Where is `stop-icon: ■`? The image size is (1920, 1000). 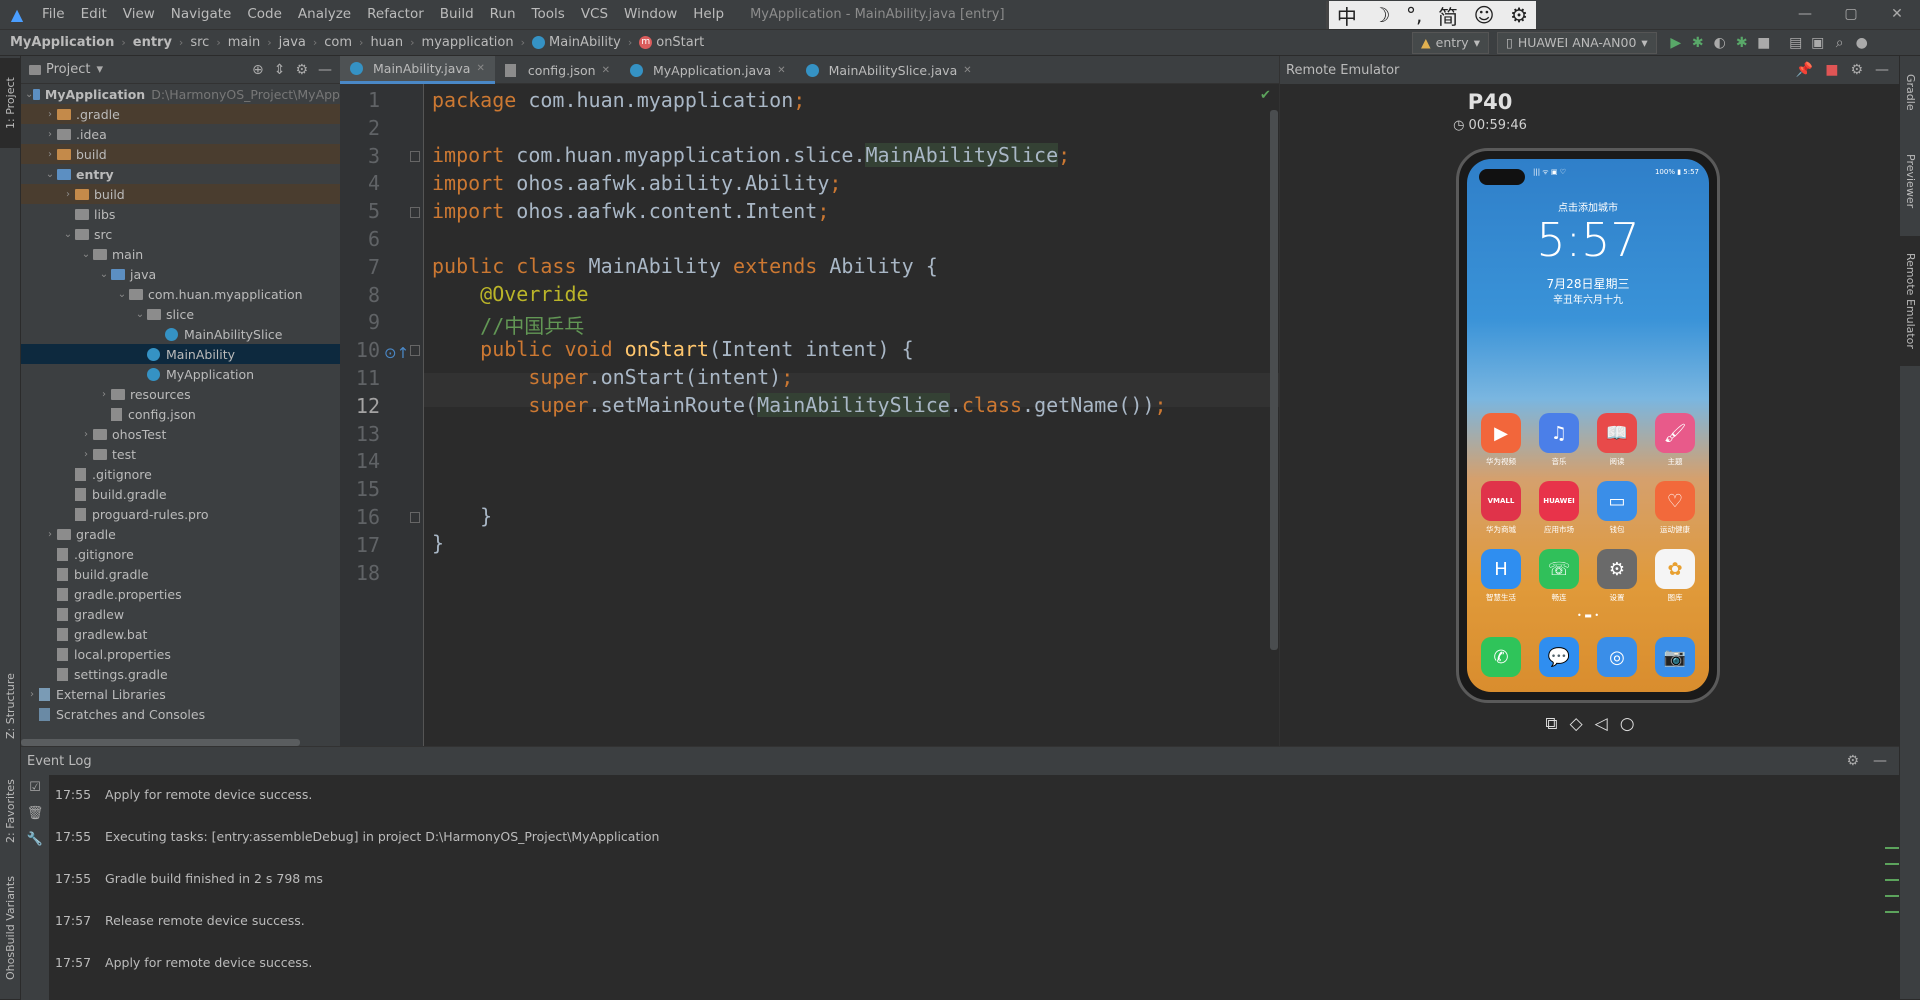
stop-icon: ■ is located at coordinates (1764, 43).